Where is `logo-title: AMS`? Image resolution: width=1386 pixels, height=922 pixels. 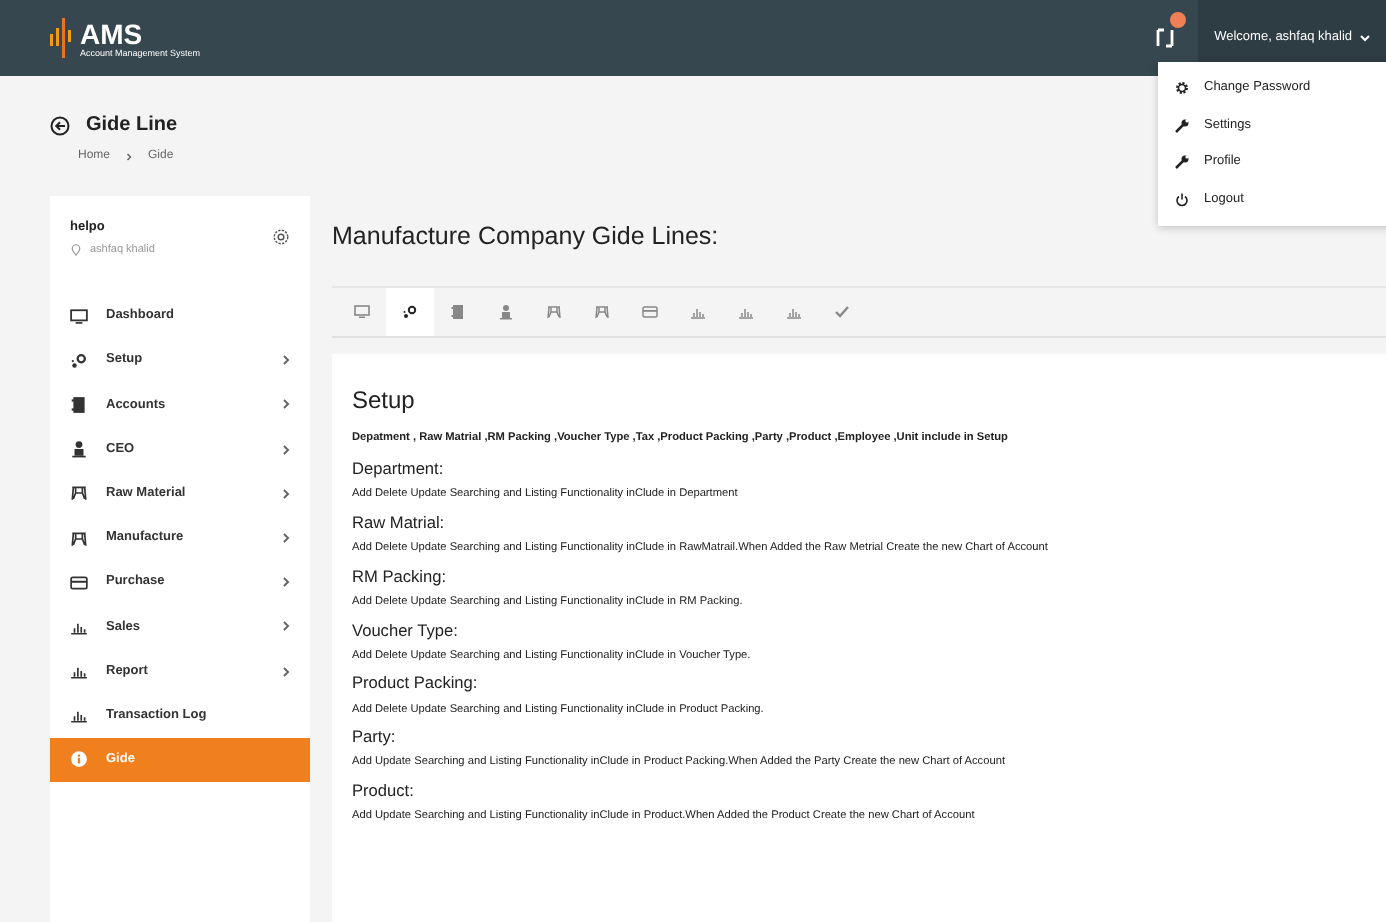
logo-title: AMS is located at coordinates (112, 33).